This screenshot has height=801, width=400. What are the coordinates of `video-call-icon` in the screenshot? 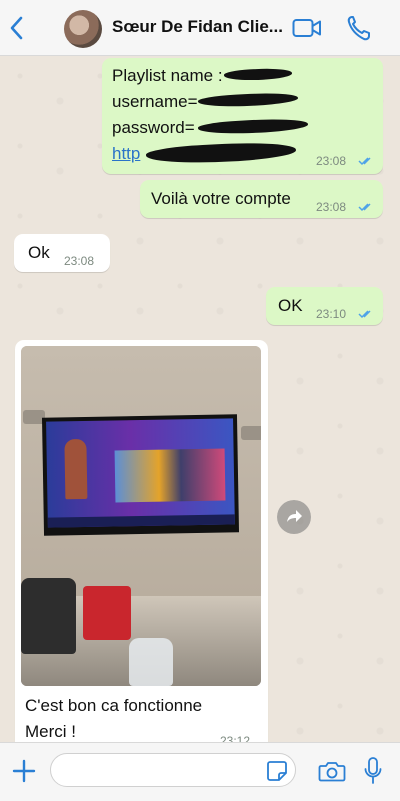 It's located at (307, 28).